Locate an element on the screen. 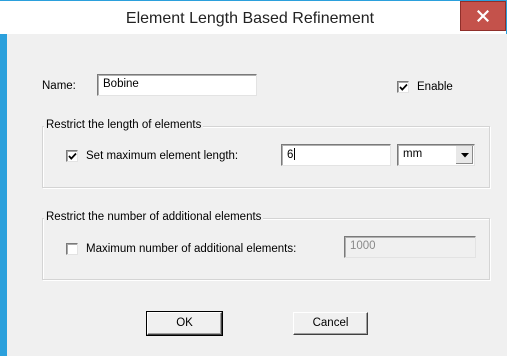 The height and width of the screenshot is (356, 507). unit-select-value: mm is located at coordinates (413, 154).